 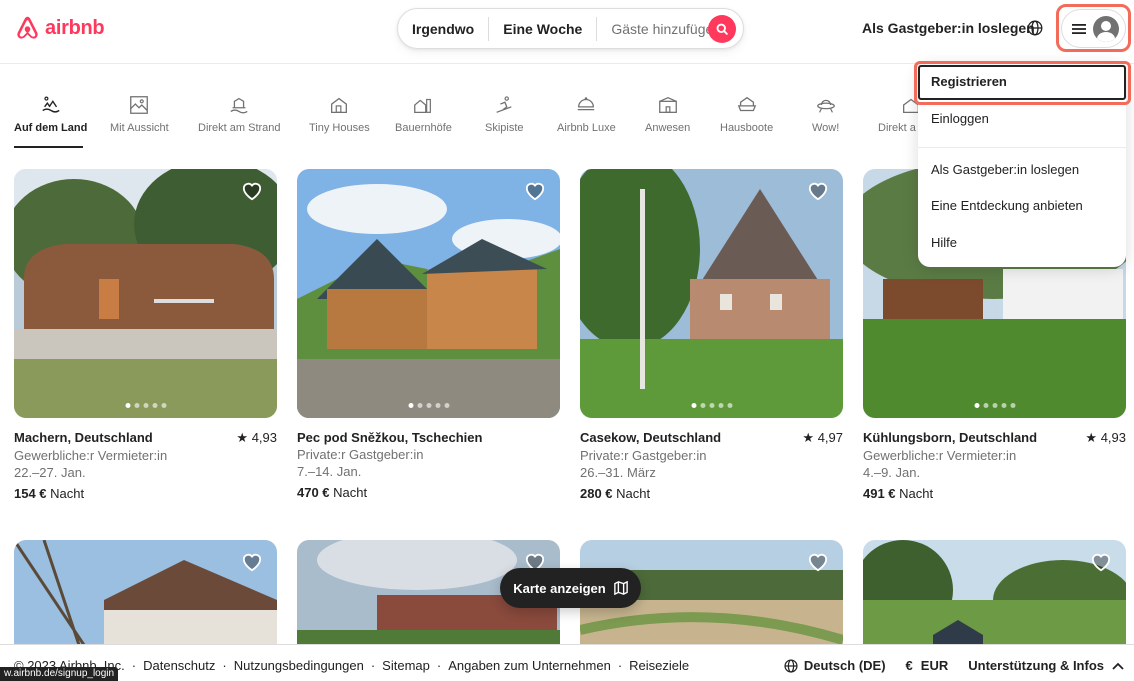 I want to click on currency-label: EUR, so click(x=934, y=665).